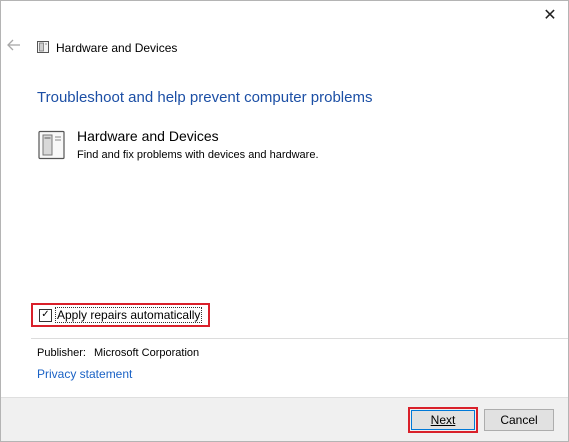 The height and width of the screenshot is (442, 569). I want to click on close-button: ✕, so click(550, 15).